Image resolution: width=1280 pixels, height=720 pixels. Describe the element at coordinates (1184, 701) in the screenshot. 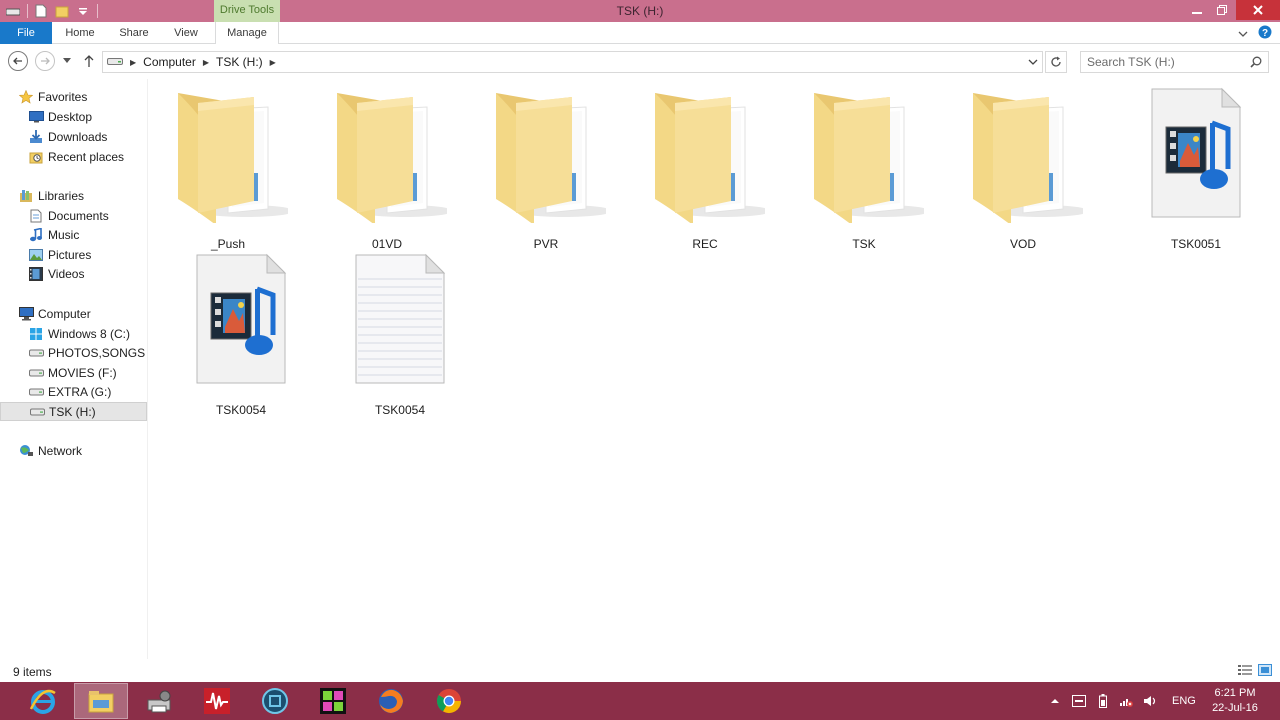

I see `input-language: ENG` at that location.